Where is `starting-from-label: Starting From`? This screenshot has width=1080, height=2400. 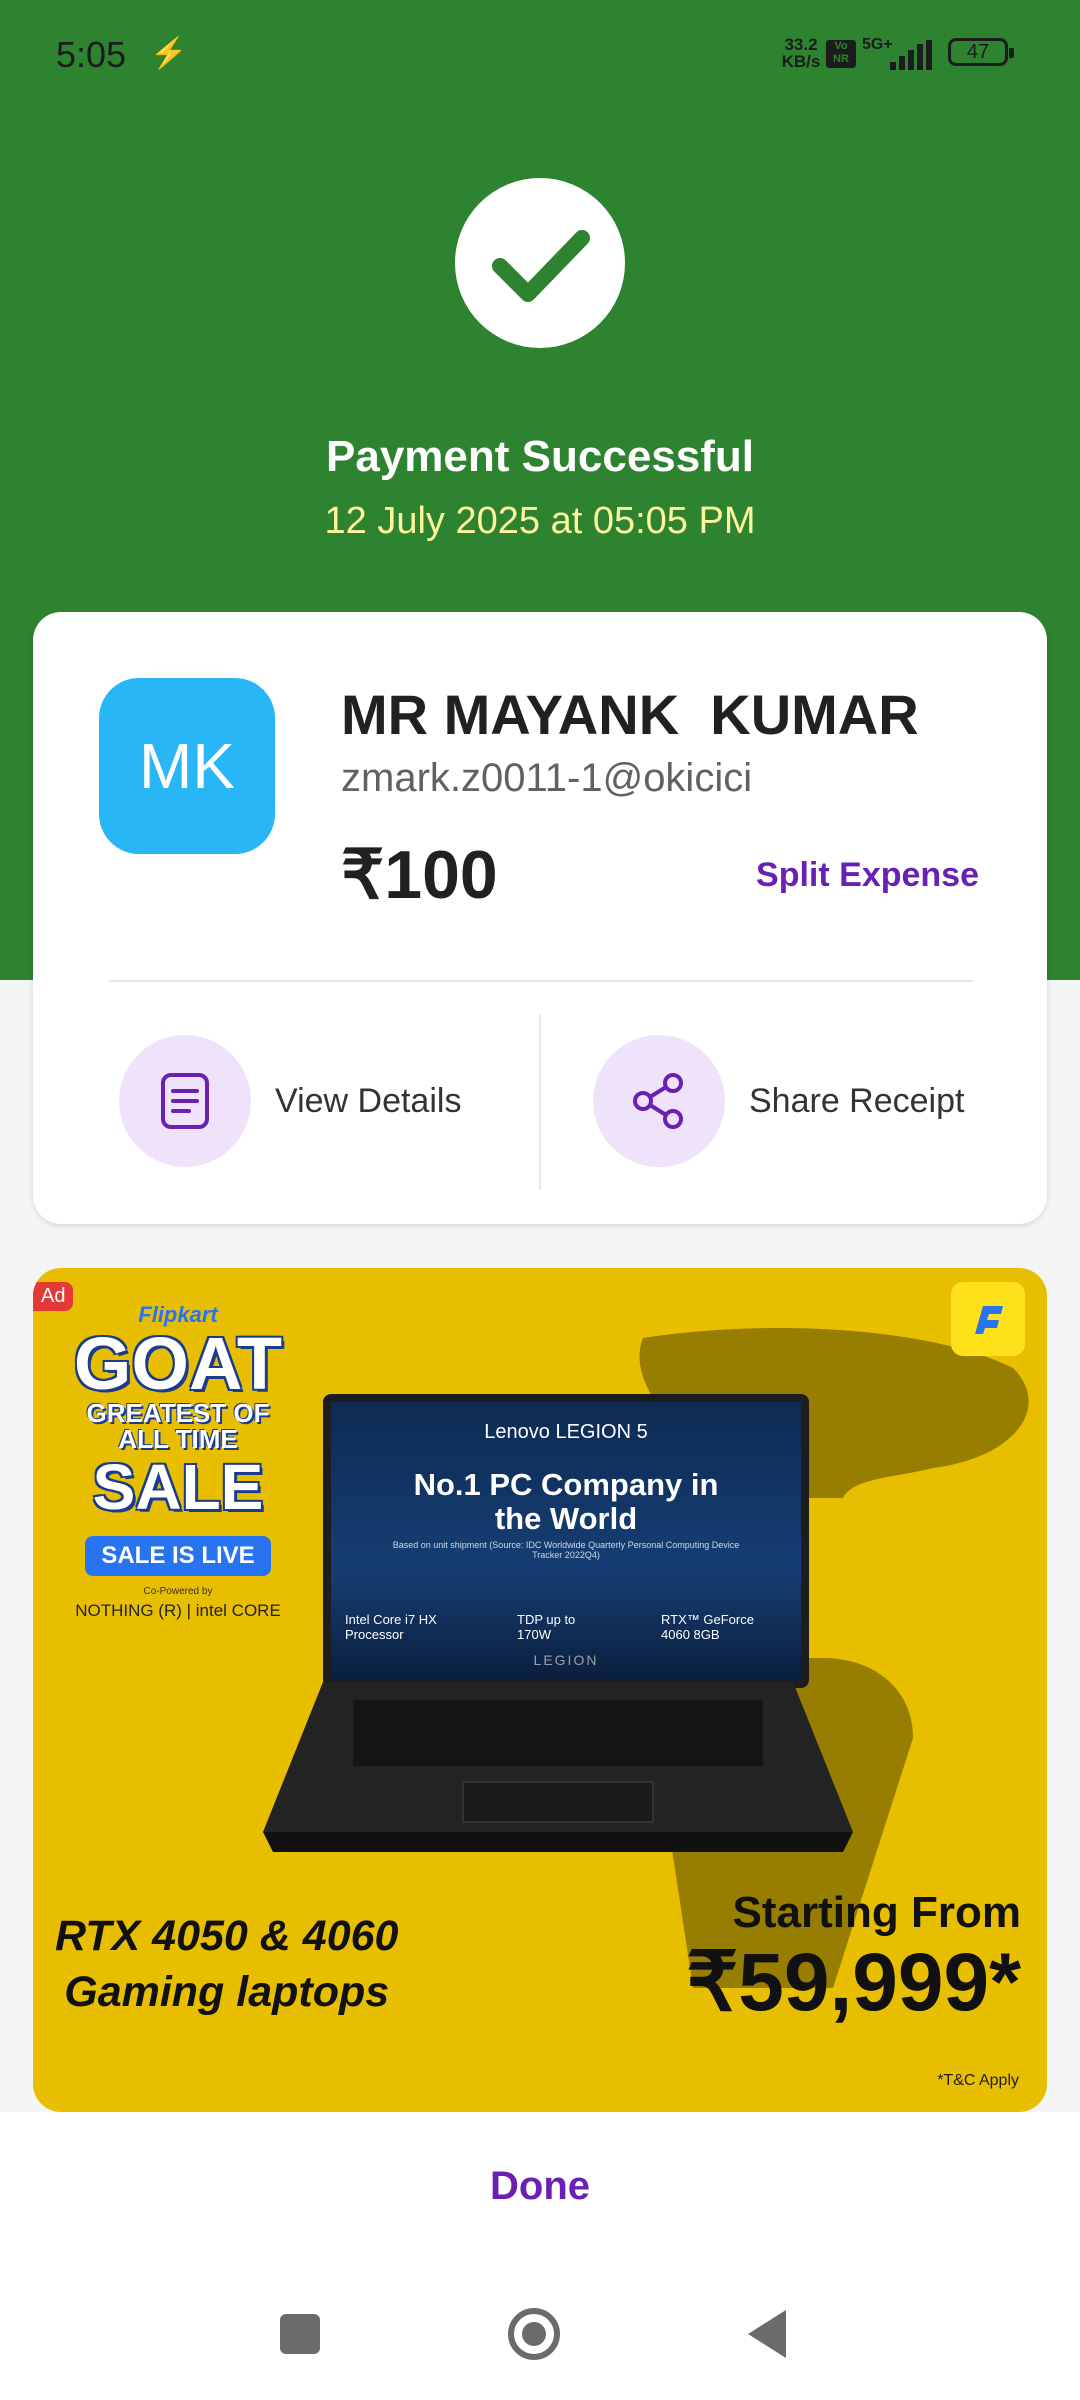 starting-from-label: Starting From is located at coordinates (876, 1912).